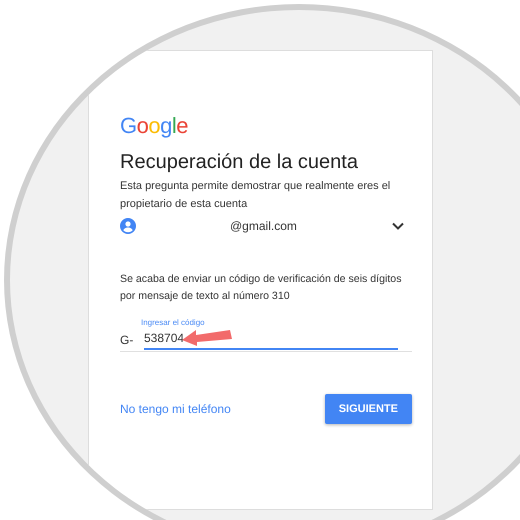 The height and width of the screenshot is (520, 520). What do you see at coordinates (239, 162) in the screenshot?
I see `page-title: Recuperación de la cuenta` at bounding box center [239, 162].